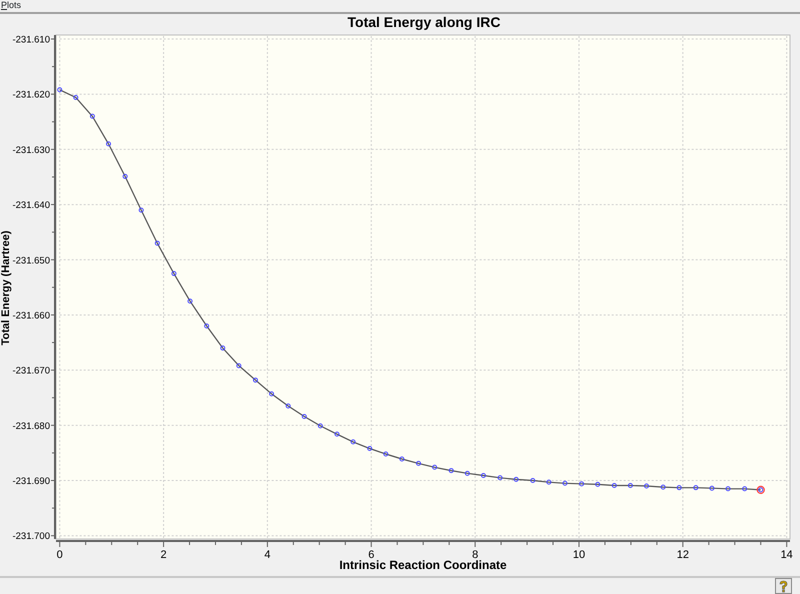 The width and height of the screenshot is (800, 594). What do you see at coordinates (31, 95) in the screenshot?
I see `y-tick-label: -231.620` at bounding box center [31, 95].